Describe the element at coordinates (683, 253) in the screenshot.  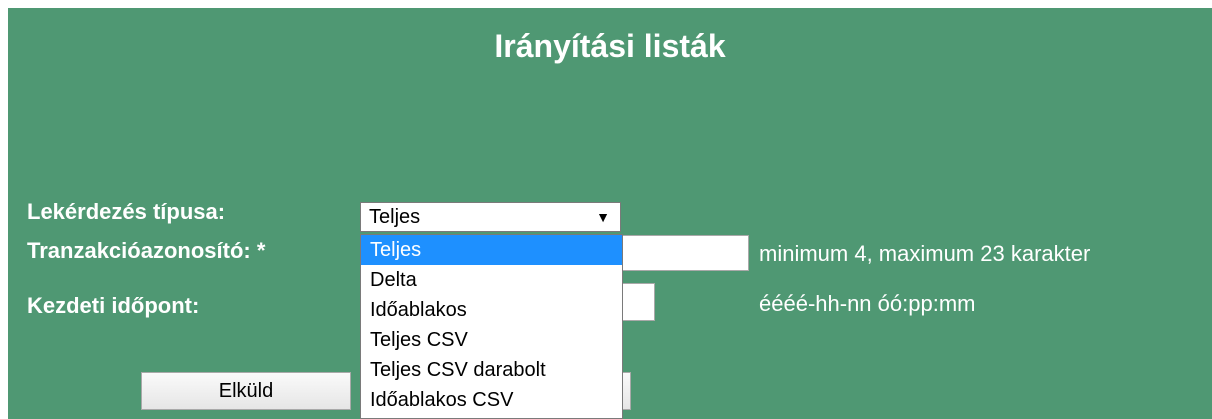
I see `transaction-id-input` at that location.